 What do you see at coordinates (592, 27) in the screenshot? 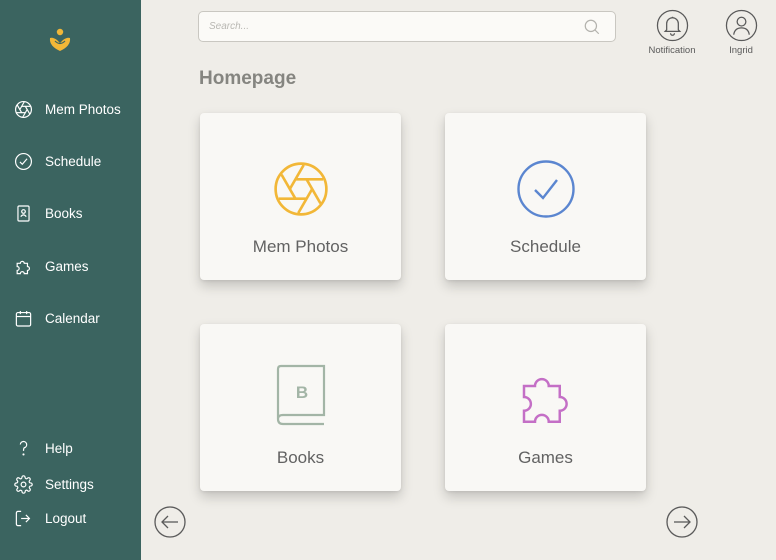
I see `search-icon` at bounding box center [592, 27].